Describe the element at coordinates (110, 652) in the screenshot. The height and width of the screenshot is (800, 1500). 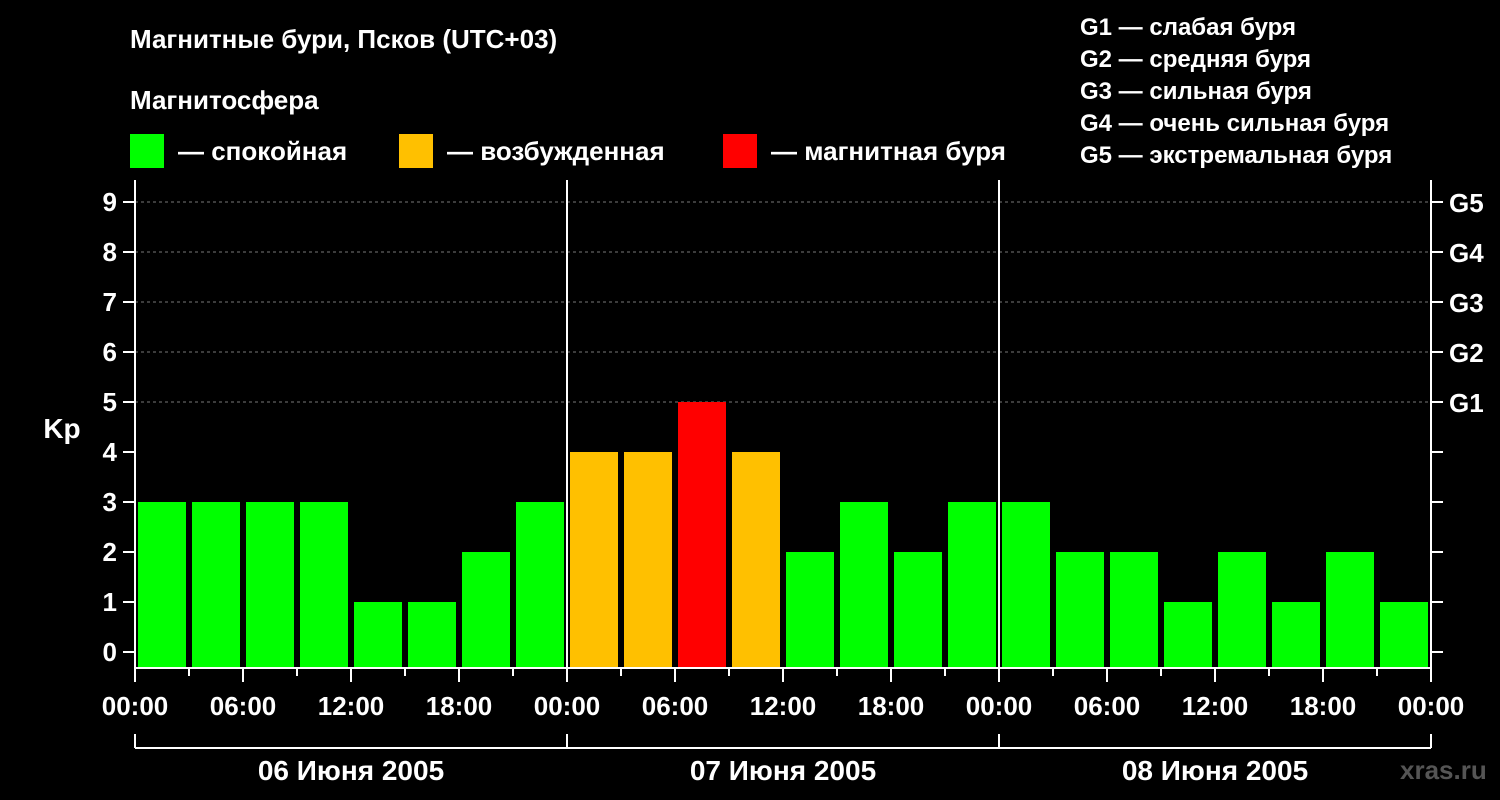
I see `y-tick-label: 0` at that location.